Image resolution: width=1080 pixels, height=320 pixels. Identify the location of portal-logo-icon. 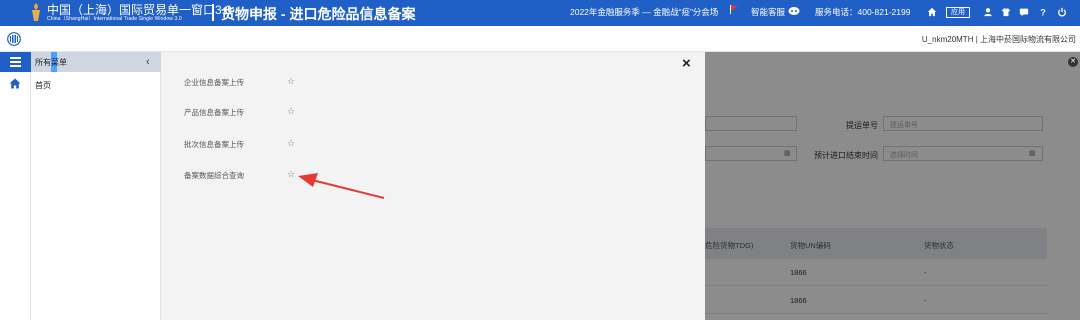
(14, 39).